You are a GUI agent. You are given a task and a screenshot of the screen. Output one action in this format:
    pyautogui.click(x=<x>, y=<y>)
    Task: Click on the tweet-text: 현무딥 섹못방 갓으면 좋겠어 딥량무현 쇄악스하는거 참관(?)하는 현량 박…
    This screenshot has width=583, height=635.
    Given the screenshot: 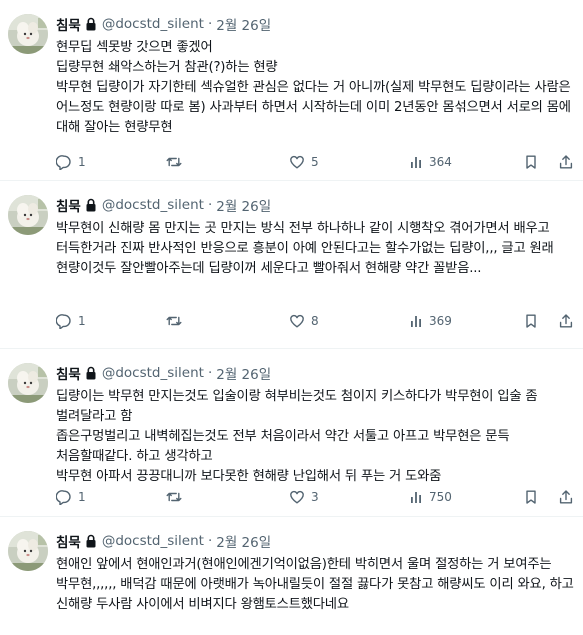 What is the action you would take?
    pyautogui.click(x=313, y=87)
    